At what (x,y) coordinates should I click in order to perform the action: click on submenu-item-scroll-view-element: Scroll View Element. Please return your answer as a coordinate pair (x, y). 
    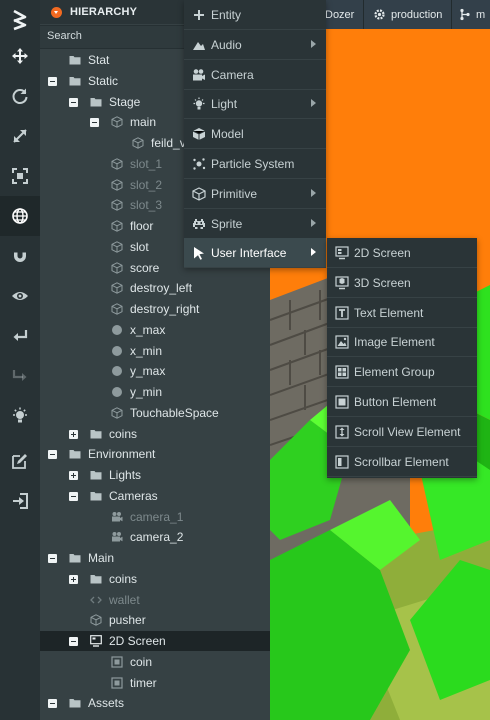
    Looking at the image, I should click on (402, 432).